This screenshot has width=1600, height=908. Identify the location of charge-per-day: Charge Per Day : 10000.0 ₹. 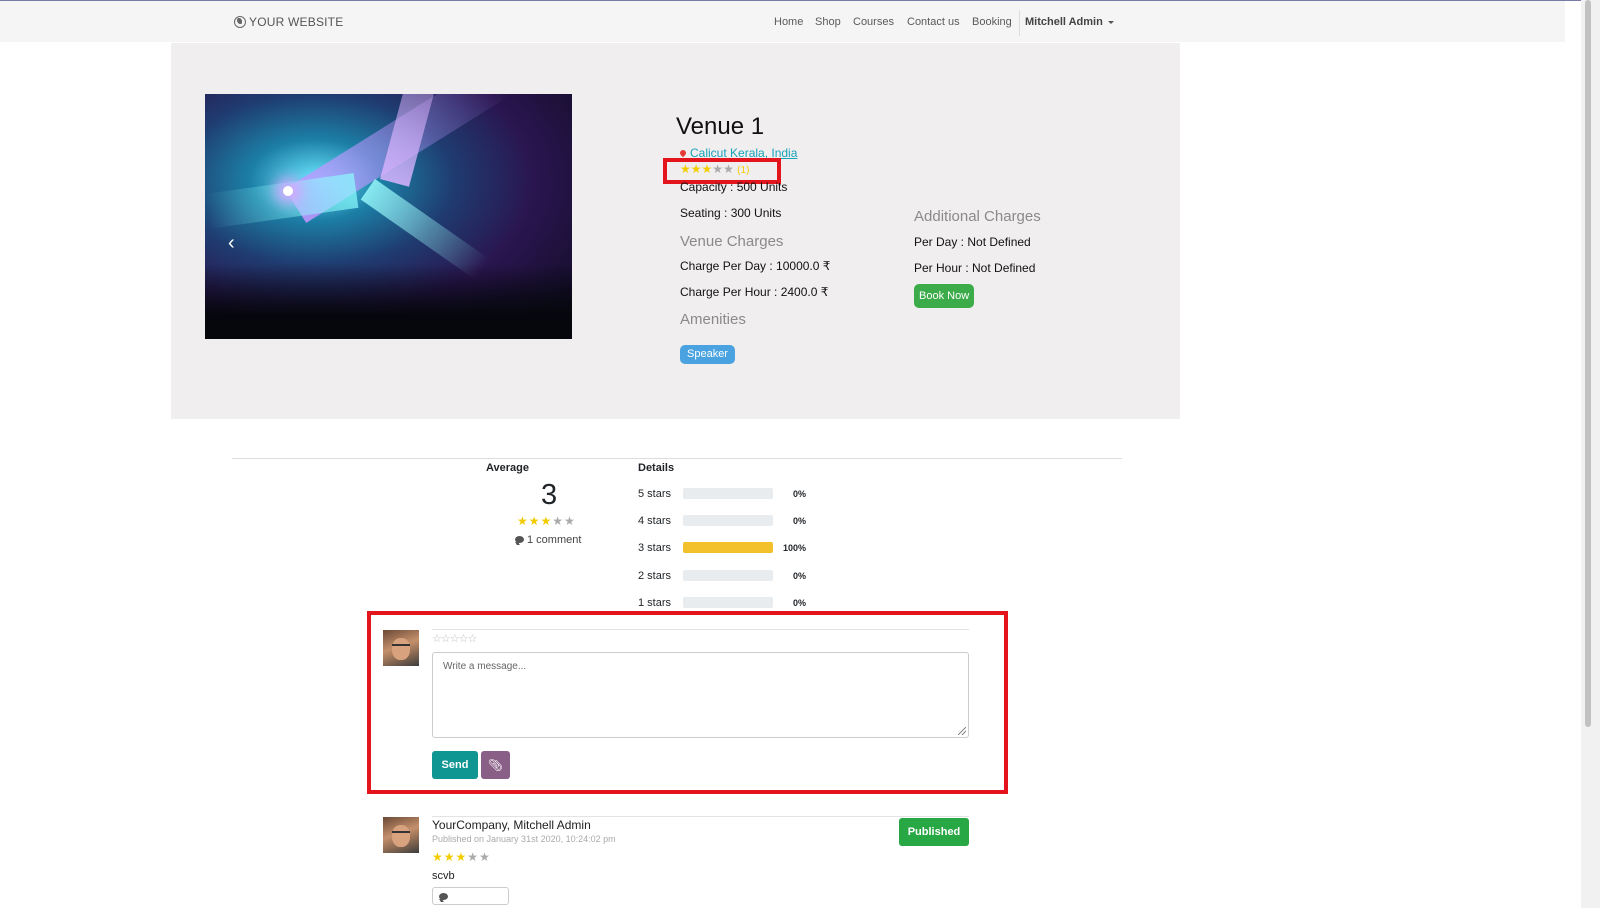
(755, 266).